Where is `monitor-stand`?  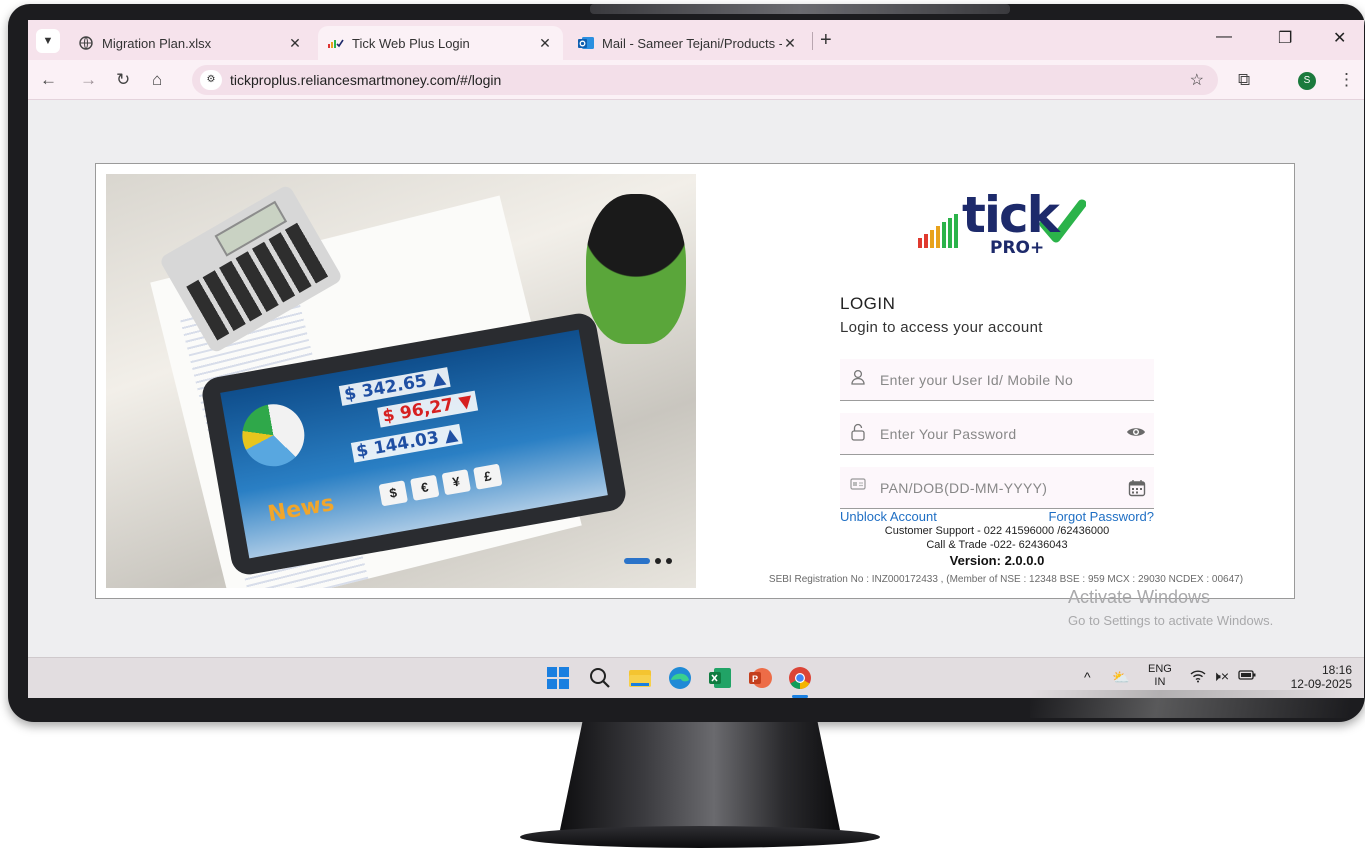
monitor-stand is located at coordinates (700, 776).